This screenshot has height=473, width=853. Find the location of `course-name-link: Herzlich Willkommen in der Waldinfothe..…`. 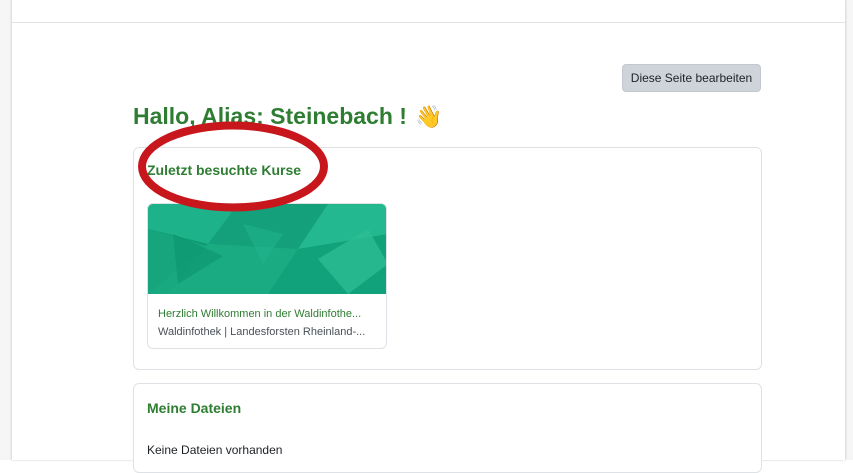

course-name-link: Herzlich Willkommen in der Waldinfothe..… is located at coordinates (269, 314).